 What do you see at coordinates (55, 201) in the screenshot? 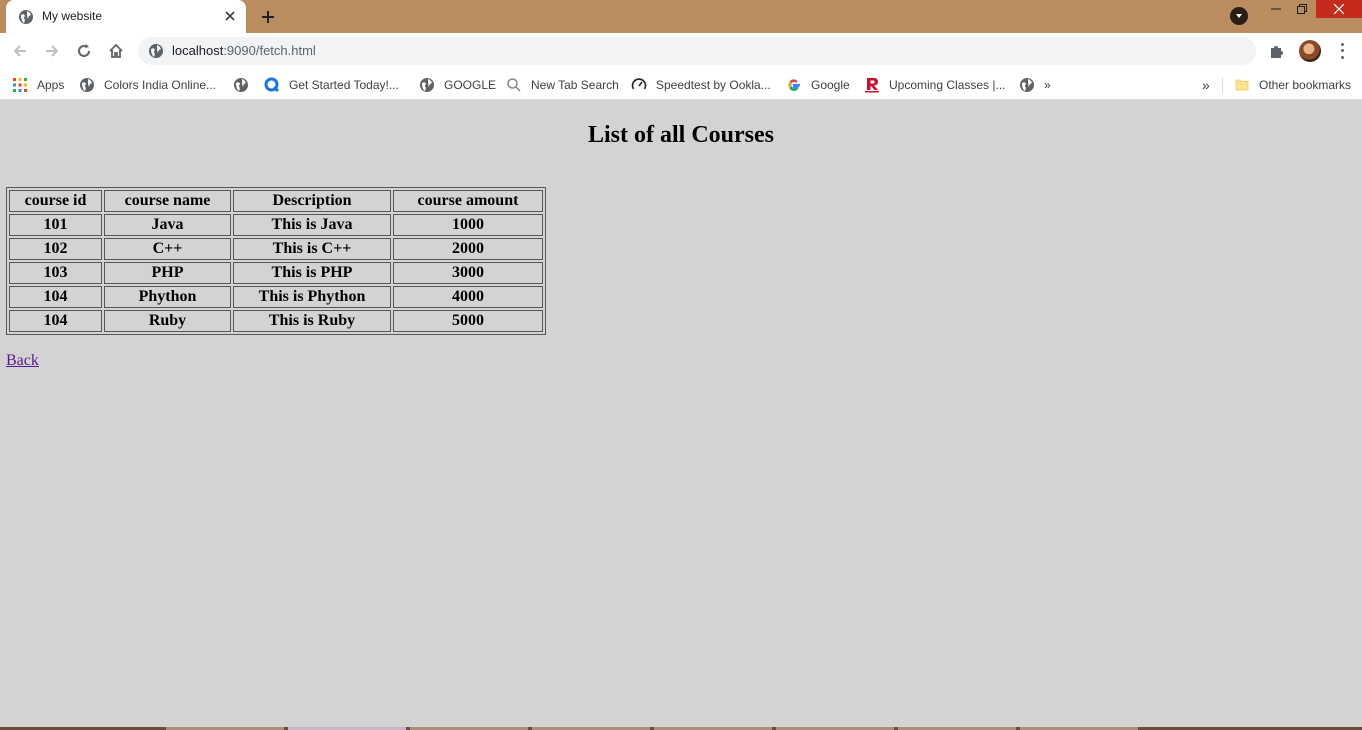
I see `header-course-id: course id` at bounding box center [55, 201].